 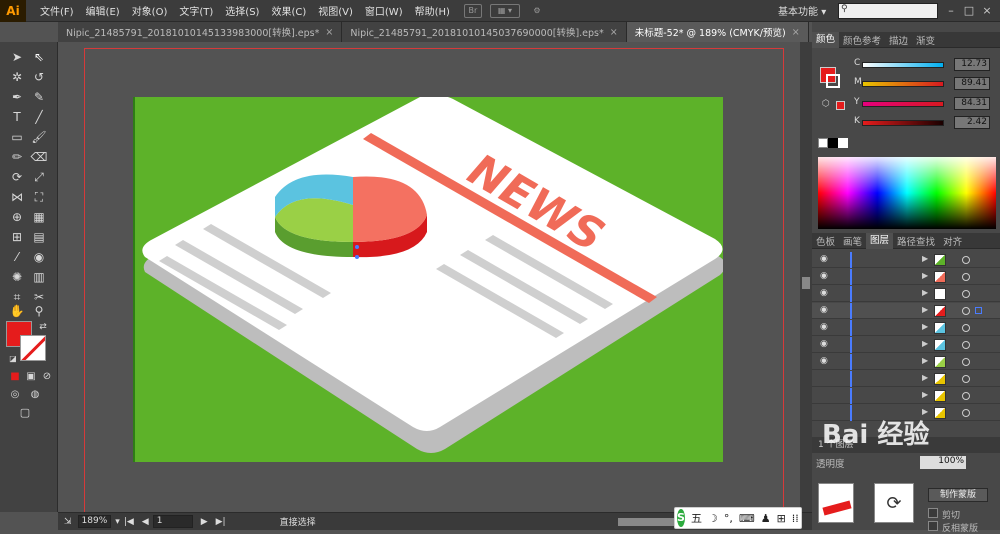 What do you see at coordinates (713, 518) in the screenshot?
I see `moon-icon: ☽` at bounding box center [713, 518].